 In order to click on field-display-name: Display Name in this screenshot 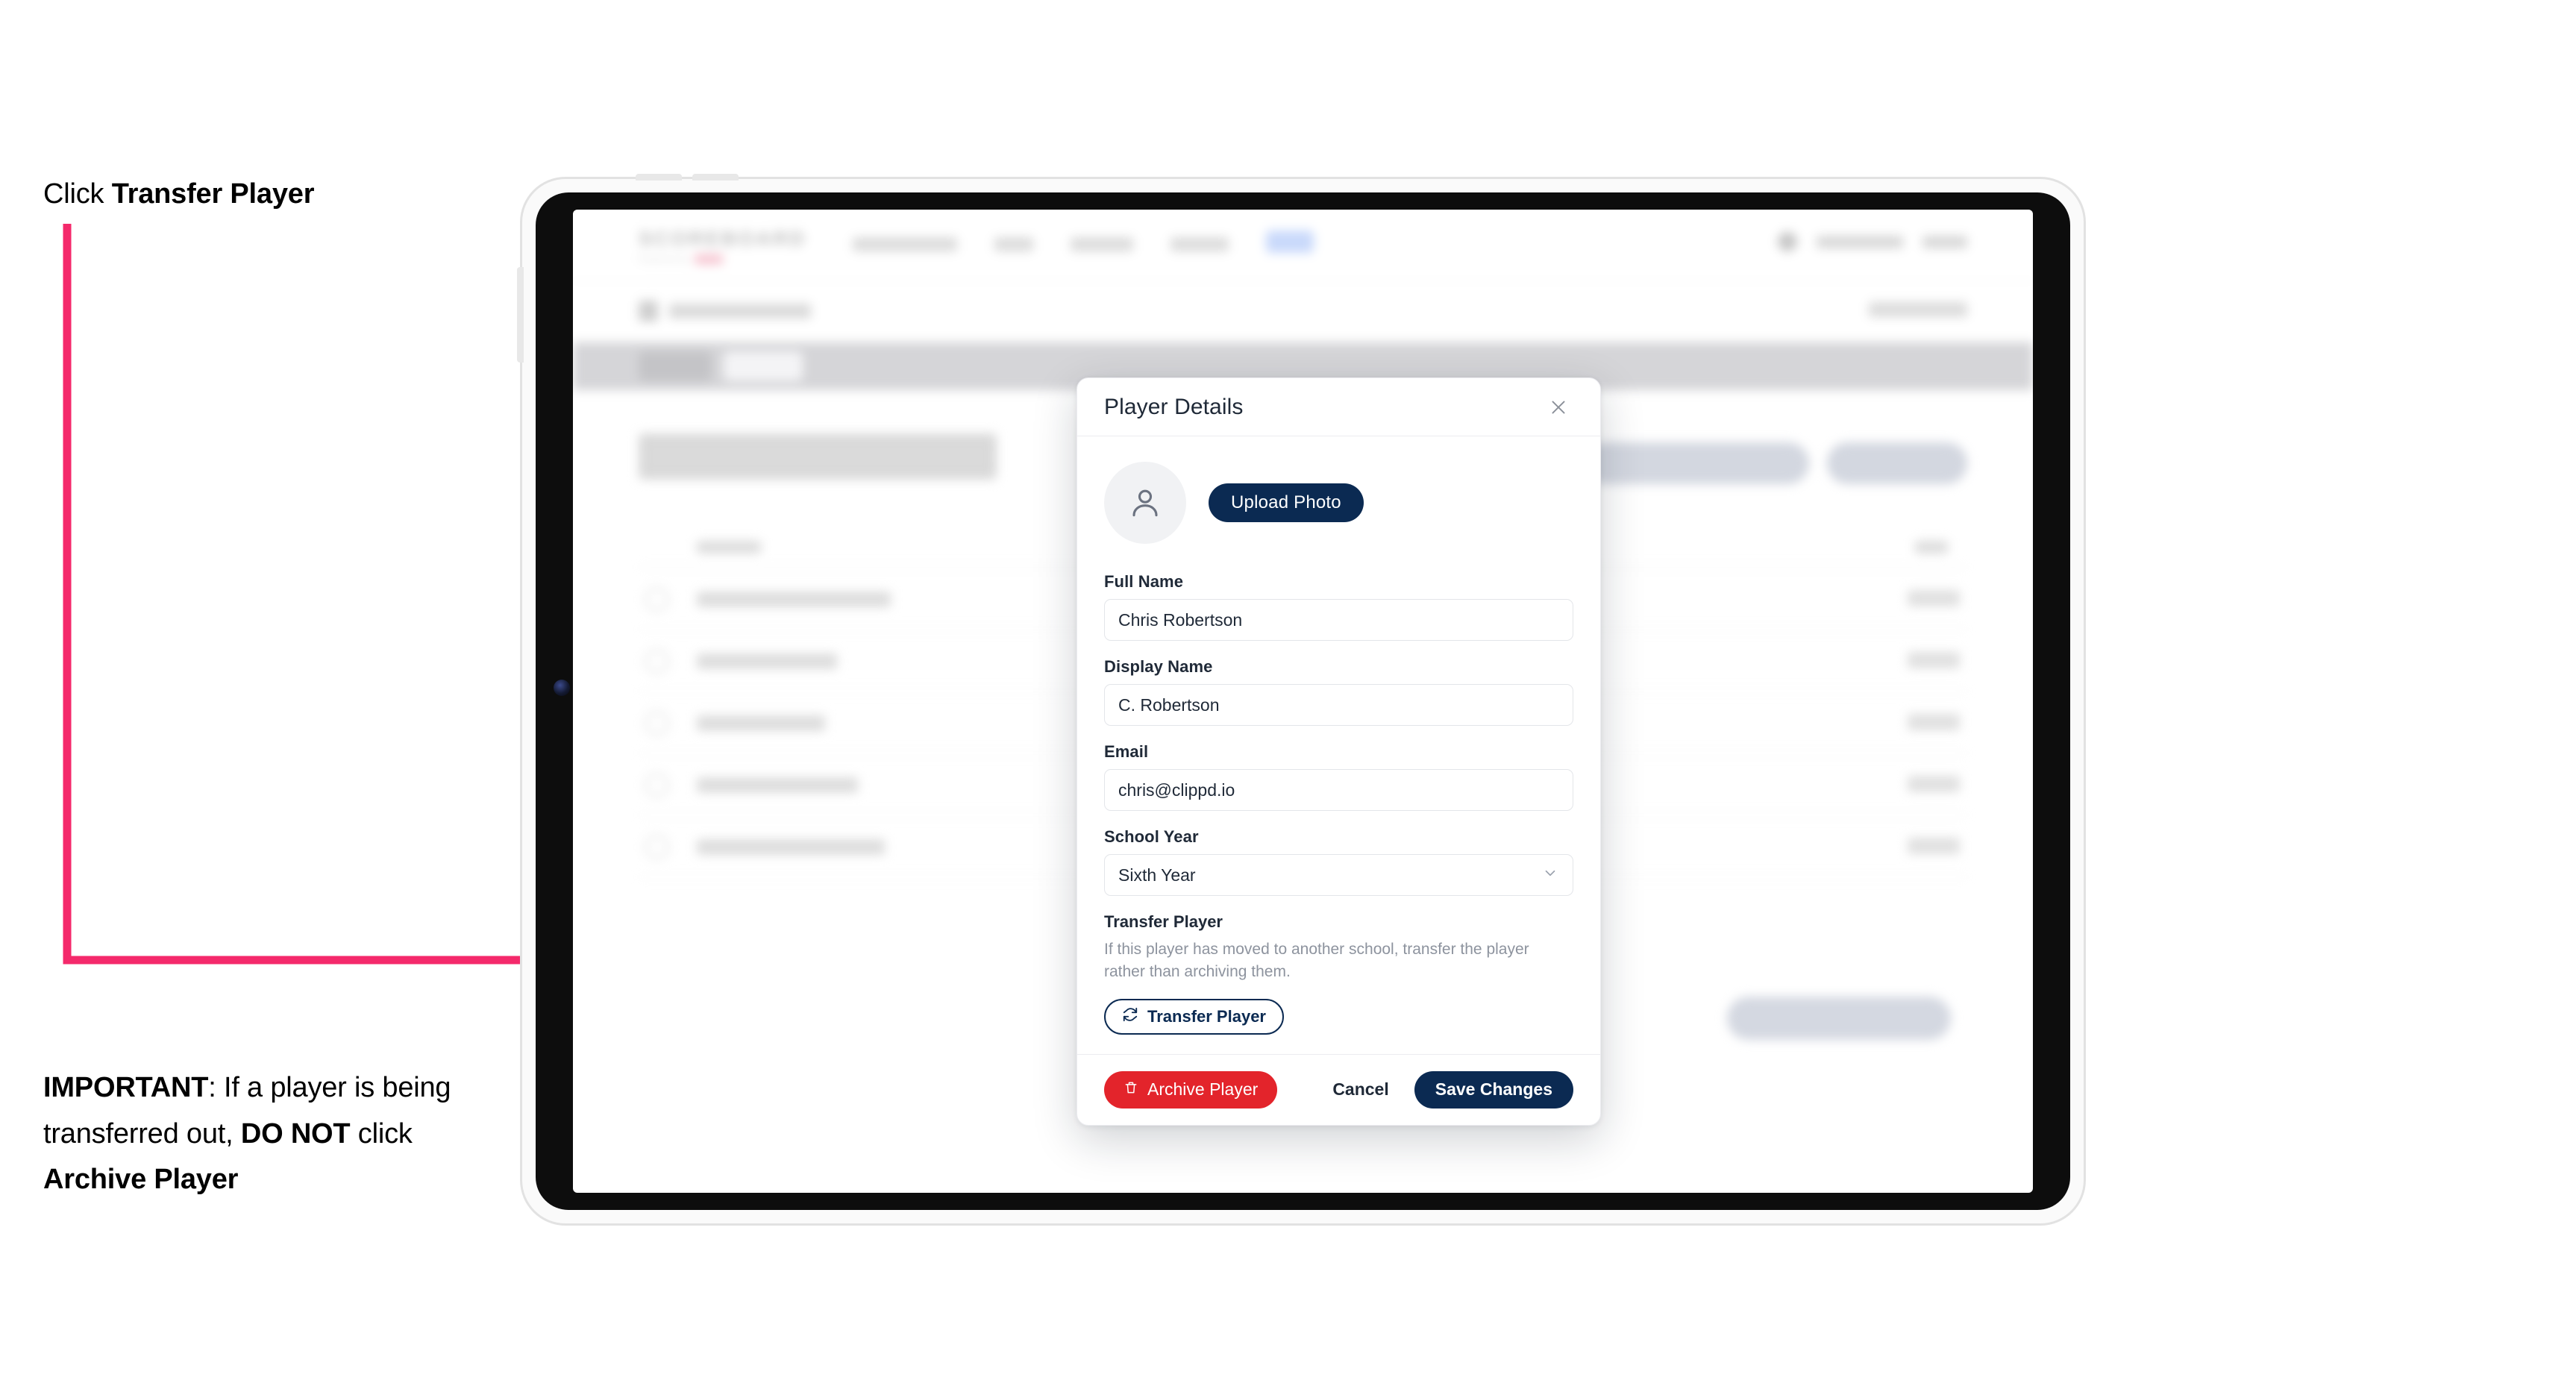, I will do `click(1338, 691)`.